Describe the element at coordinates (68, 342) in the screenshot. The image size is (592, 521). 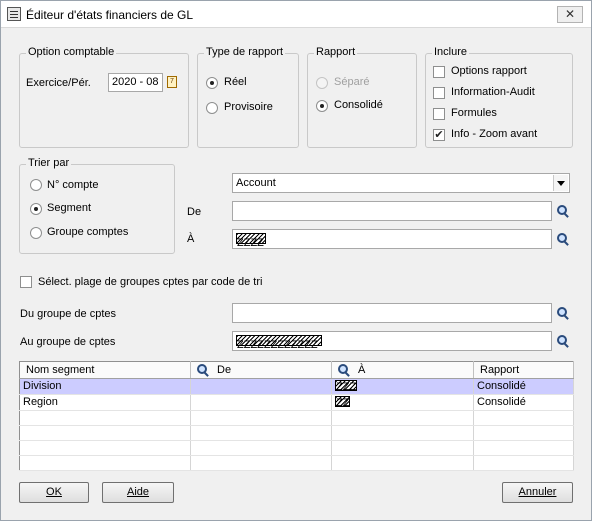
I see `group-to-label: Au groupe de cptes` at that location.